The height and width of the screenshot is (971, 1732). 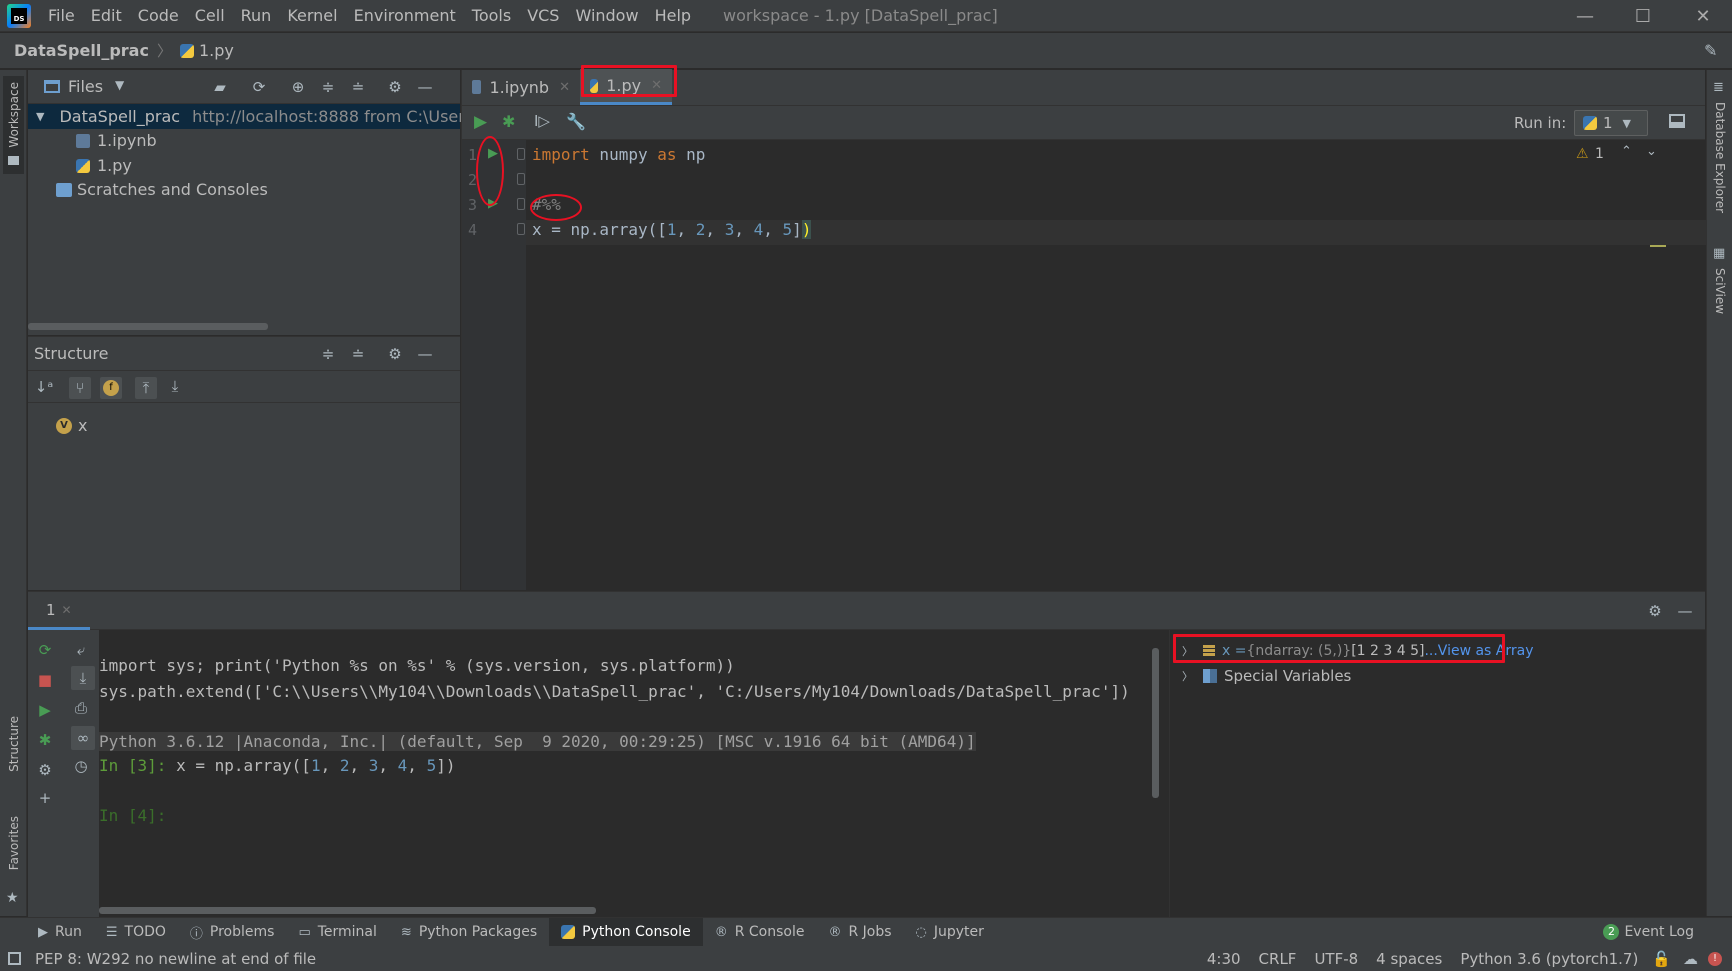 What do you see at coordinates (216, 50) in the screenshot?
I see `breadcrumb-file: 1.py` at bounding box center [216, 50].